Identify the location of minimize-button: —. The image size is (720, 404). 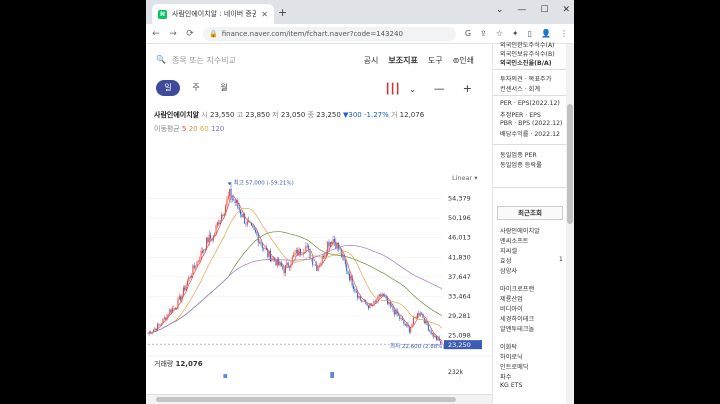
(521, 10).